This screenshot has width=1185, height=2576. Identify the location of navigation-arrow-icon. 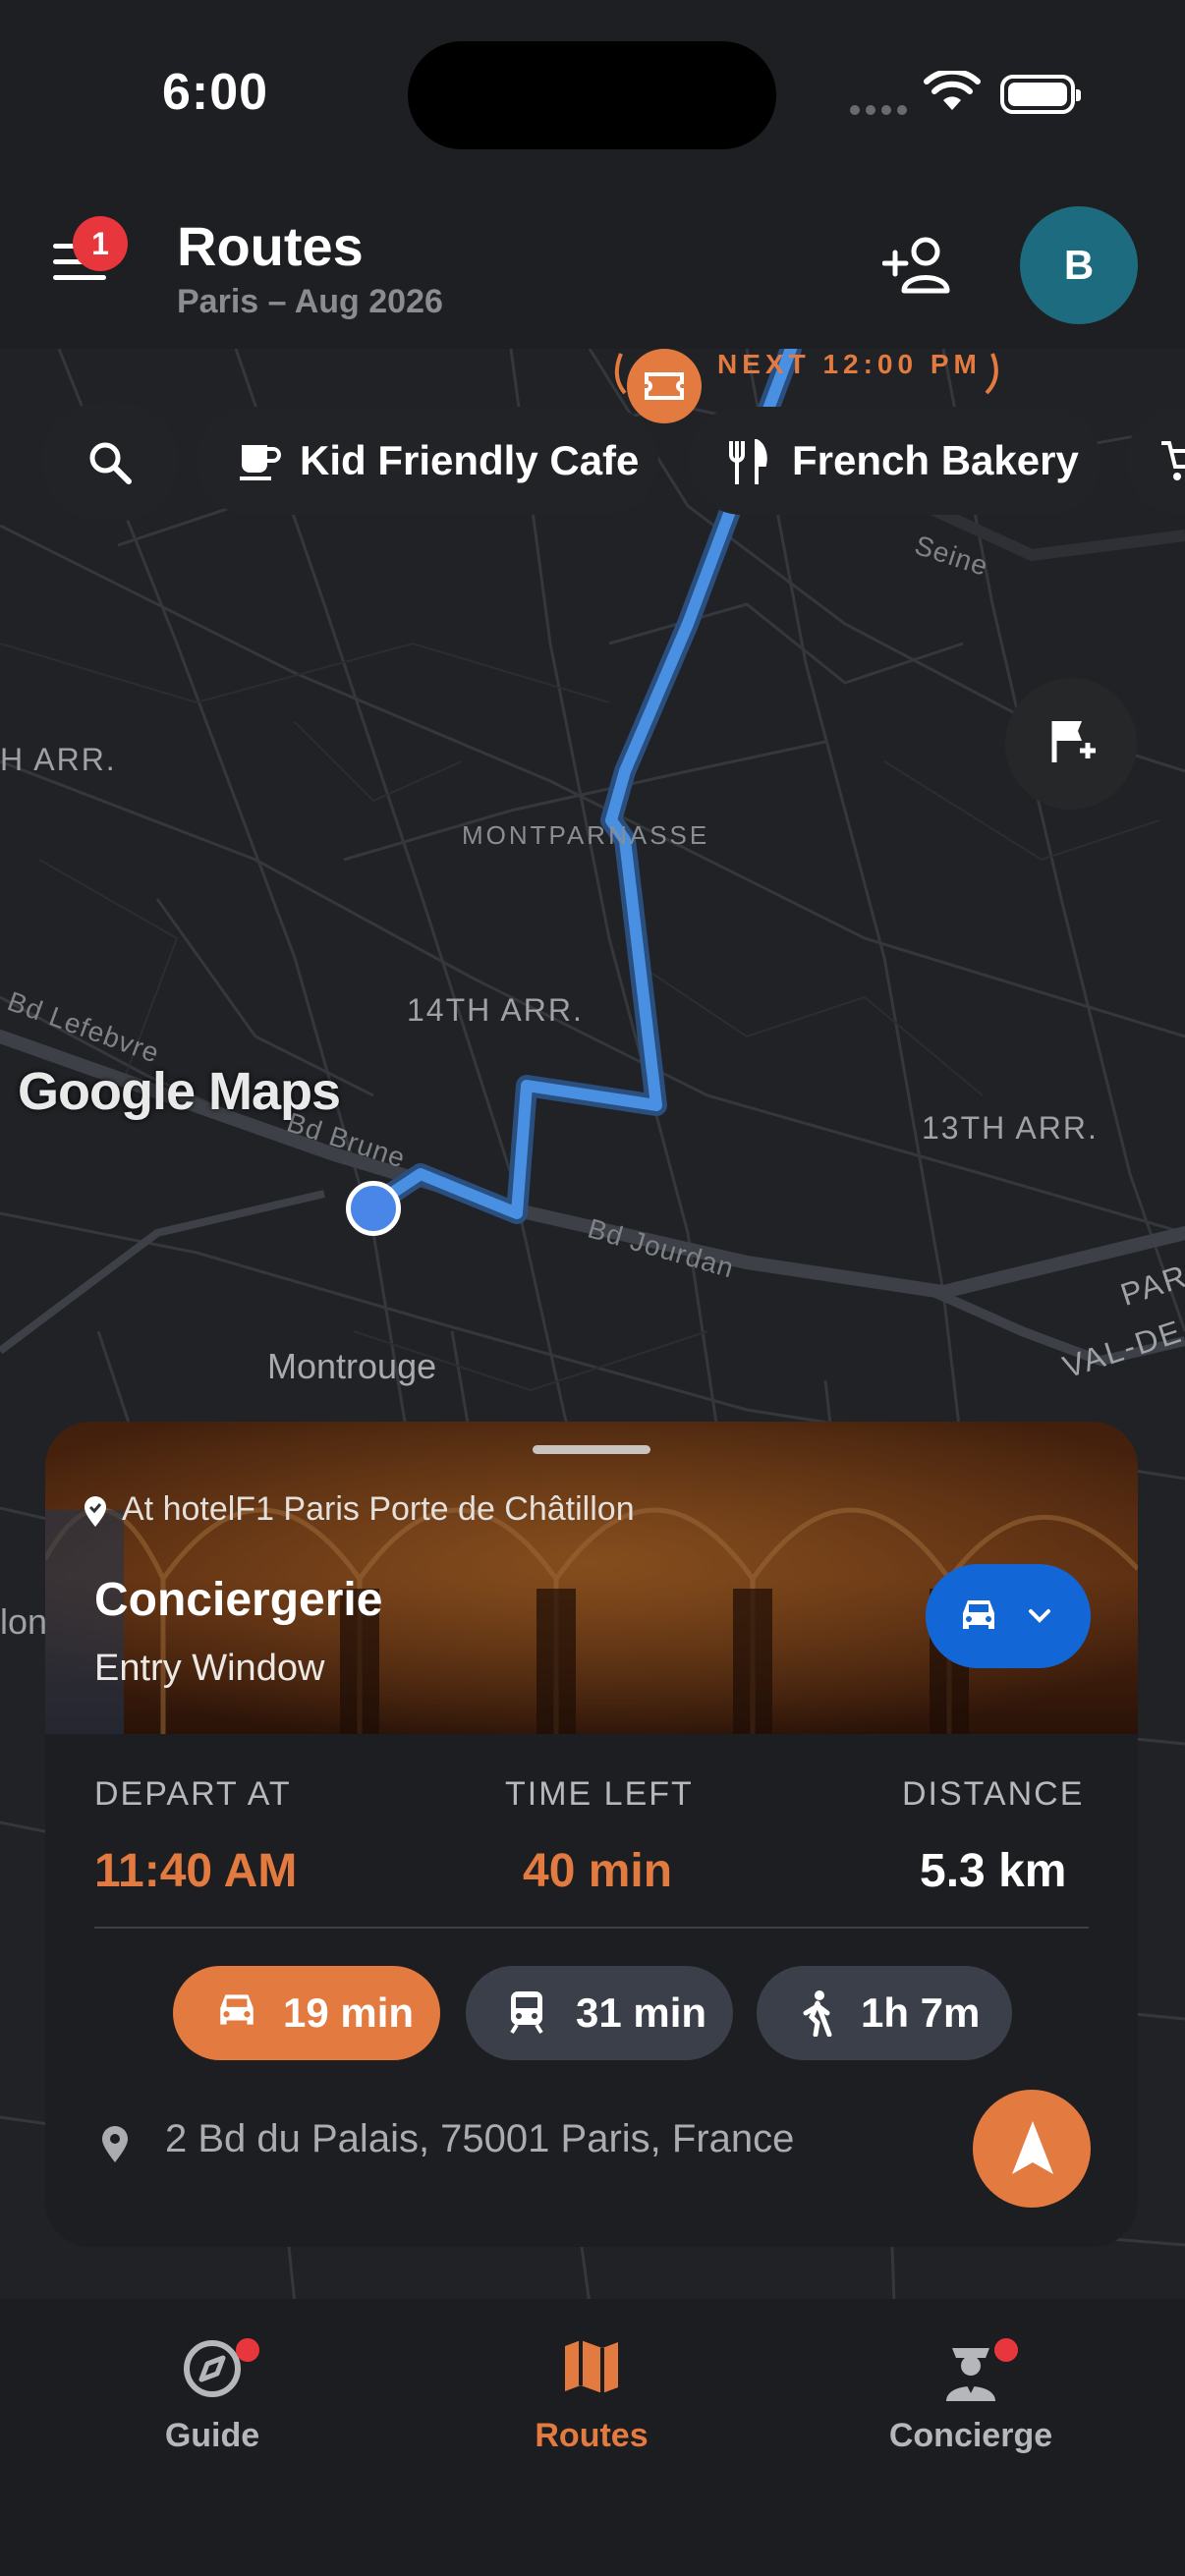
(1033, 2147).